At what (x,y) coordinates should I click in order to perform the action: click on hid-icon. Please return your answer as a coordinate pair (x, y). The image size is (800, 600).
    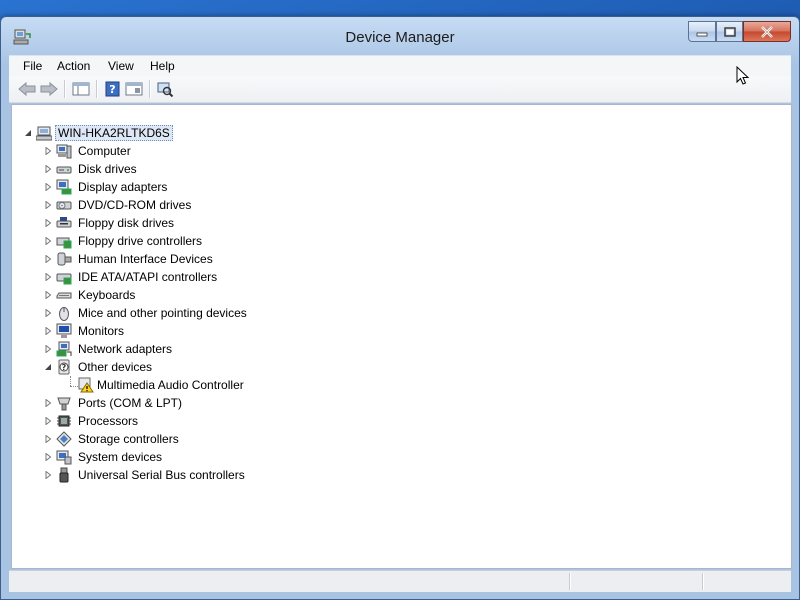
    Looking at the image, I should click on (64, 259).